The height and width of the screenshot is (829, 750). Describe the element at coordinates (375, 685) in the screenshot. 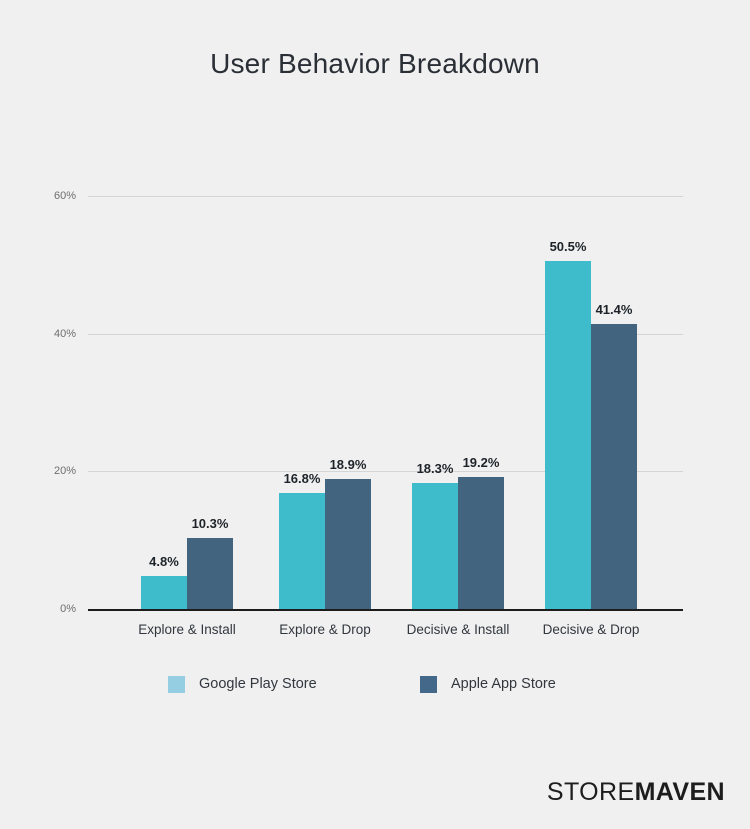

I see `chart-legend: Google Play Store Apple App Store` at that location.